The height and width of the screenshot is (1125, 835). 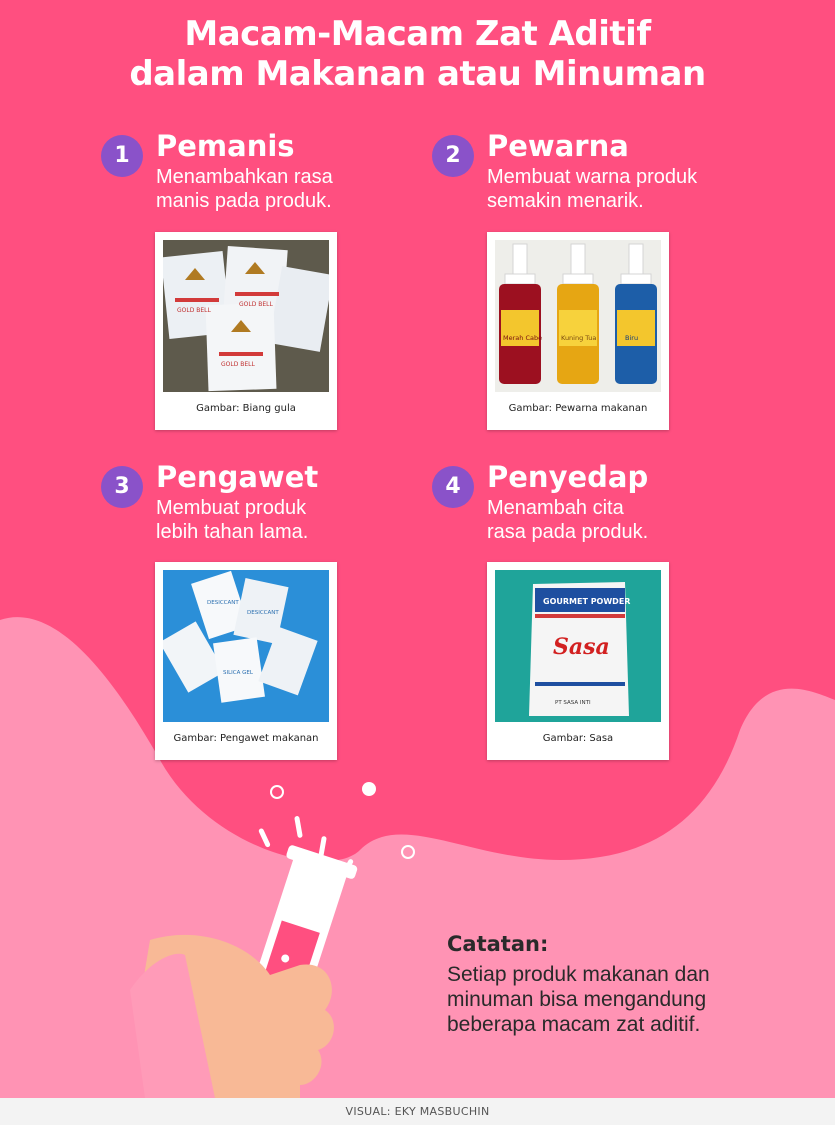 What do you see at coordinates (568, 477) in the screenshot?
I see `heading-penyedap: Penyedap` at bounding box center [568, 477].